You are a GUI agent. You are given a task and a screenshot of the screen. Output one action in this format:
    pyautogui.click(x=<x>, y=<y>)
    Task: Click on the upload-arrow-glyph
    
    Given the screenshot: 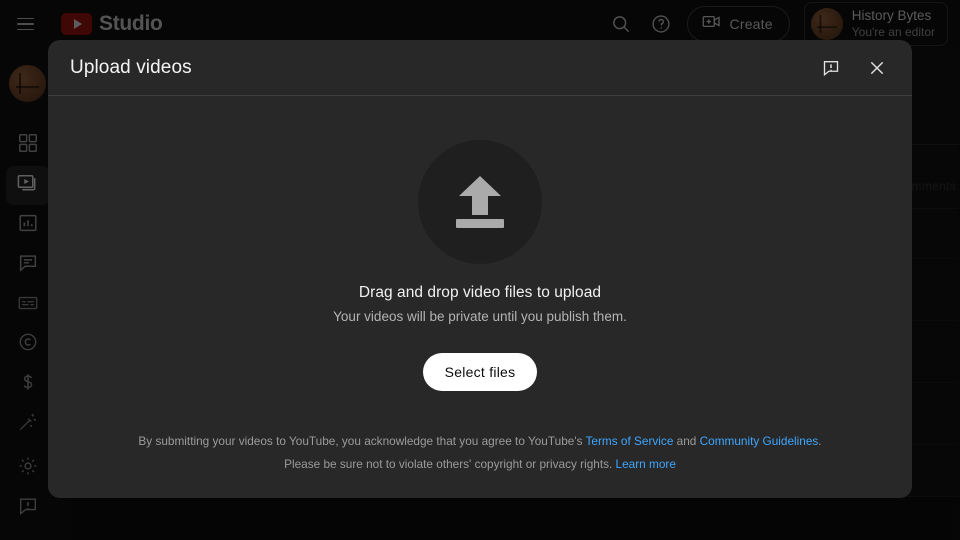 What is the action you would take?
    pyautogui.click(x=480, y=202)
    